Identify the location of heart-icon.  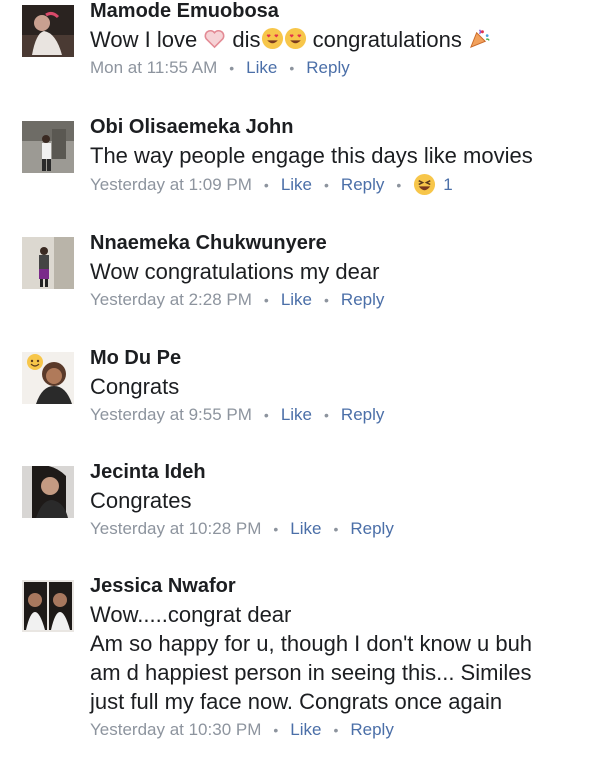
(214, 39).